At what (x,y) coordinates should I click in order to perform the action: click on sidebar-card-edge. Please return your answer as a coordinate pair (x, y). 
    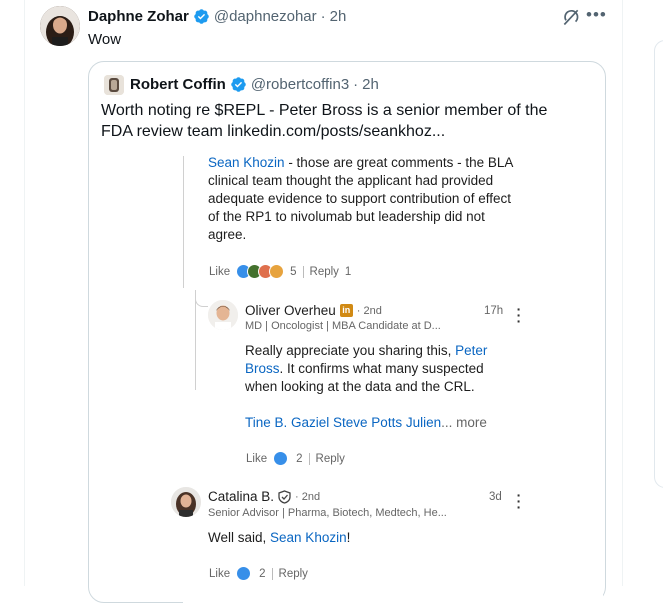
    Looking at the image, I should click on (658, 264).